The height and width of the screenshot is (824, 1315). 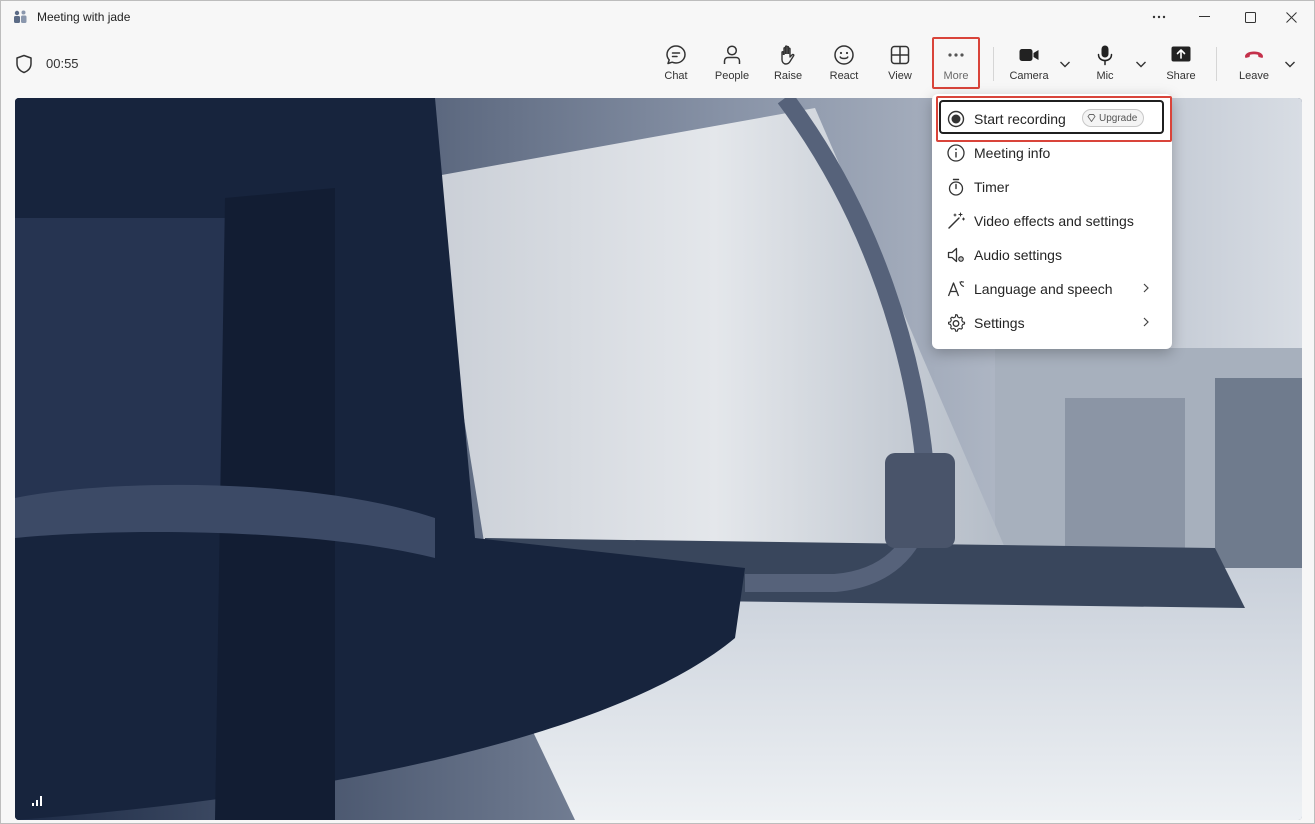 I want to click on leave-options-chevron-icon, so click(x=1290, y=64).